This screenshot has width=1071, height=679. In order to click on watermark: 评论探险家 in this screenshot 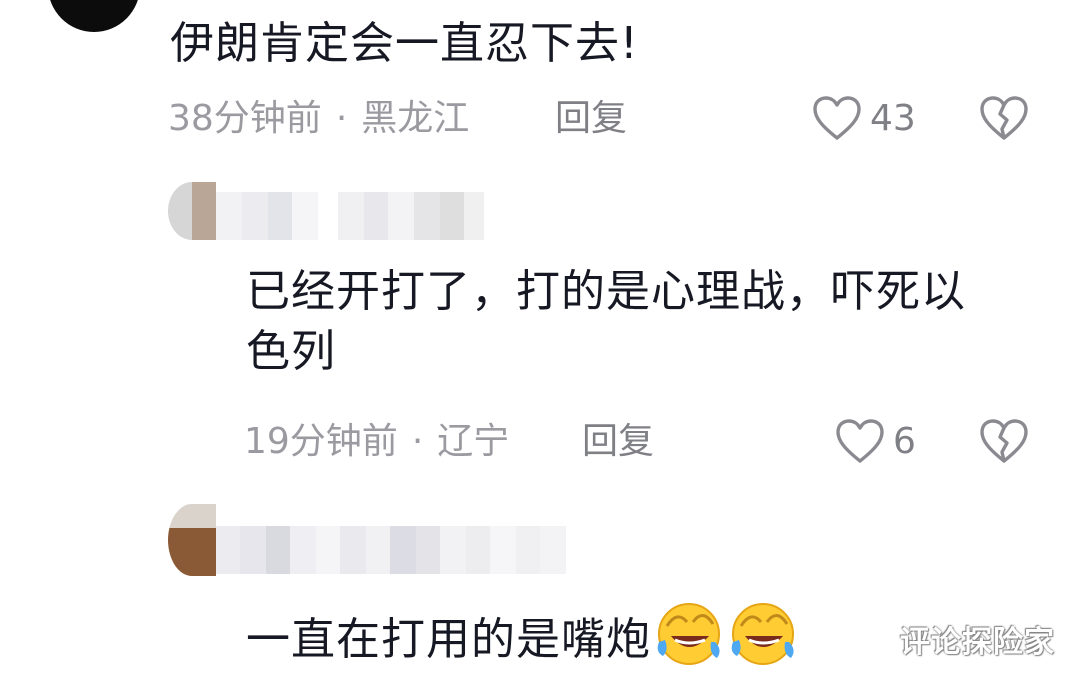, I will do `click(977, 642)`.